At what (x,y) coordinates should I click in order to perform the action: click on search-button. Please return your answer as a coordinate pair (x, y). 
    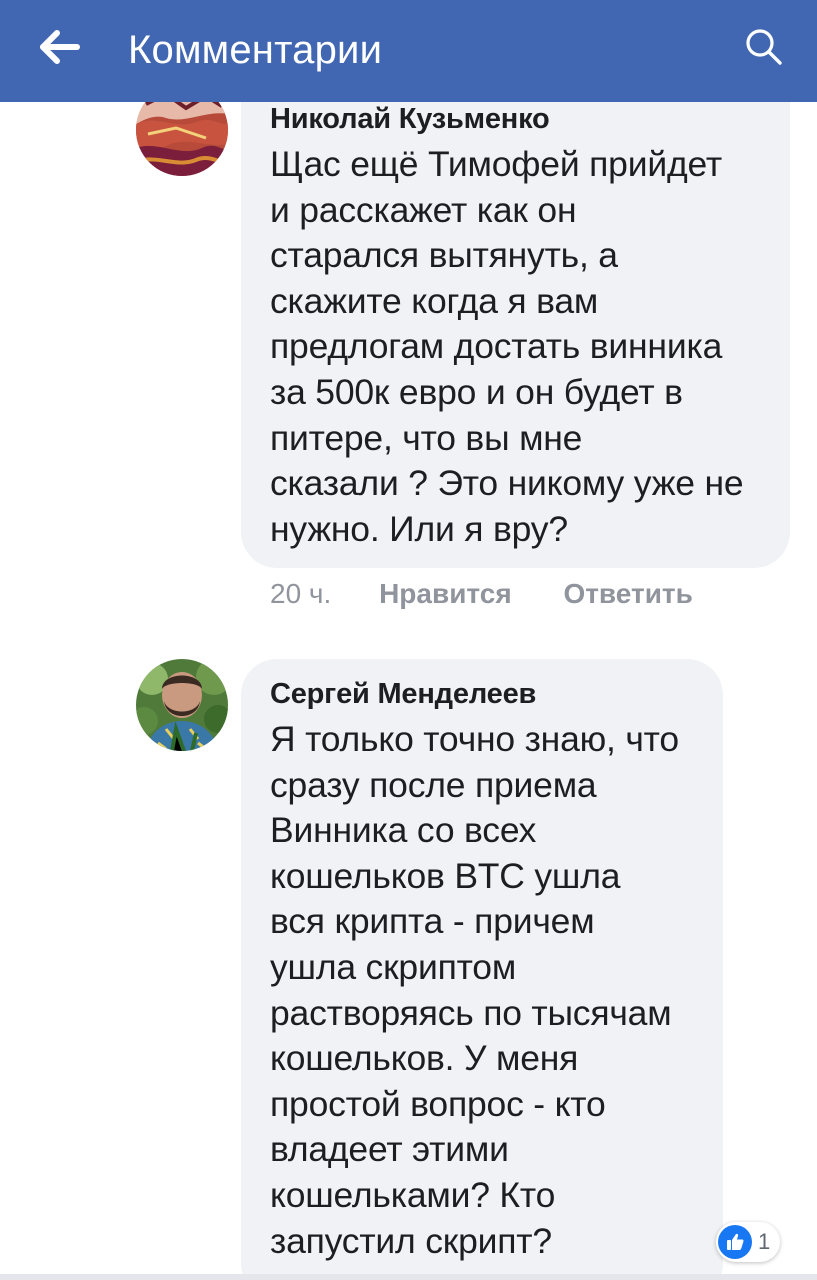
    Looking at the image, I should click on (764, 49).